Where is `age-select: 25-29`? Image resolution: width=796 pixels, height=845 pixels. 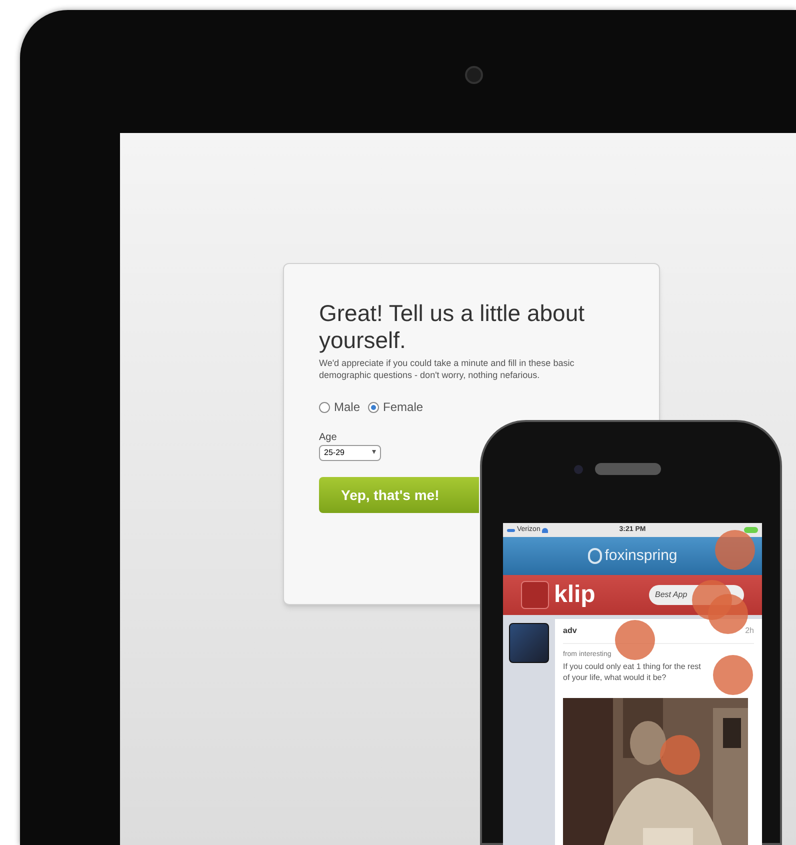
age-select: 25-29 is located at coordinates (350, 453).